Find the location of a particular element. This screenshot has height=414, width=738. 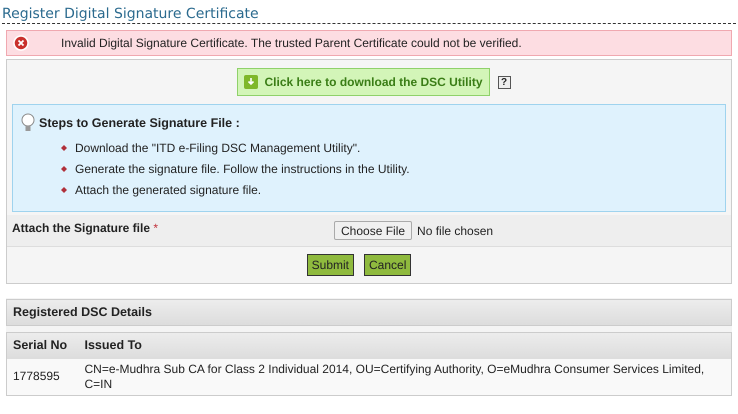

error-icon is located at coordinates (21, 43).